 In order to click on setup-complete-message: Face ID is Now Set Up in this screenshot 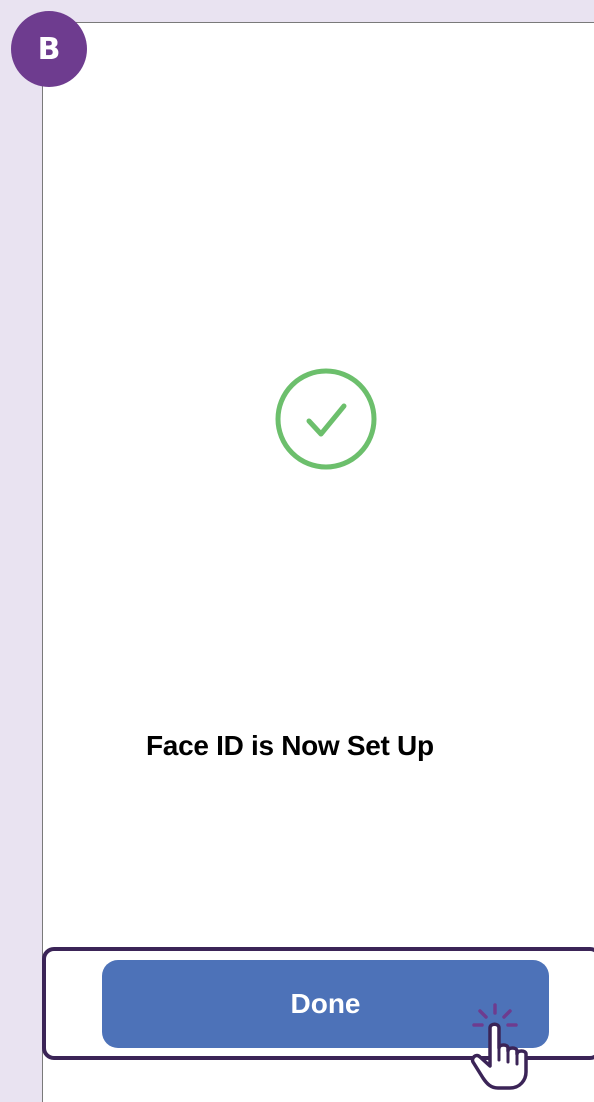, I will do `click(290, 745)`.